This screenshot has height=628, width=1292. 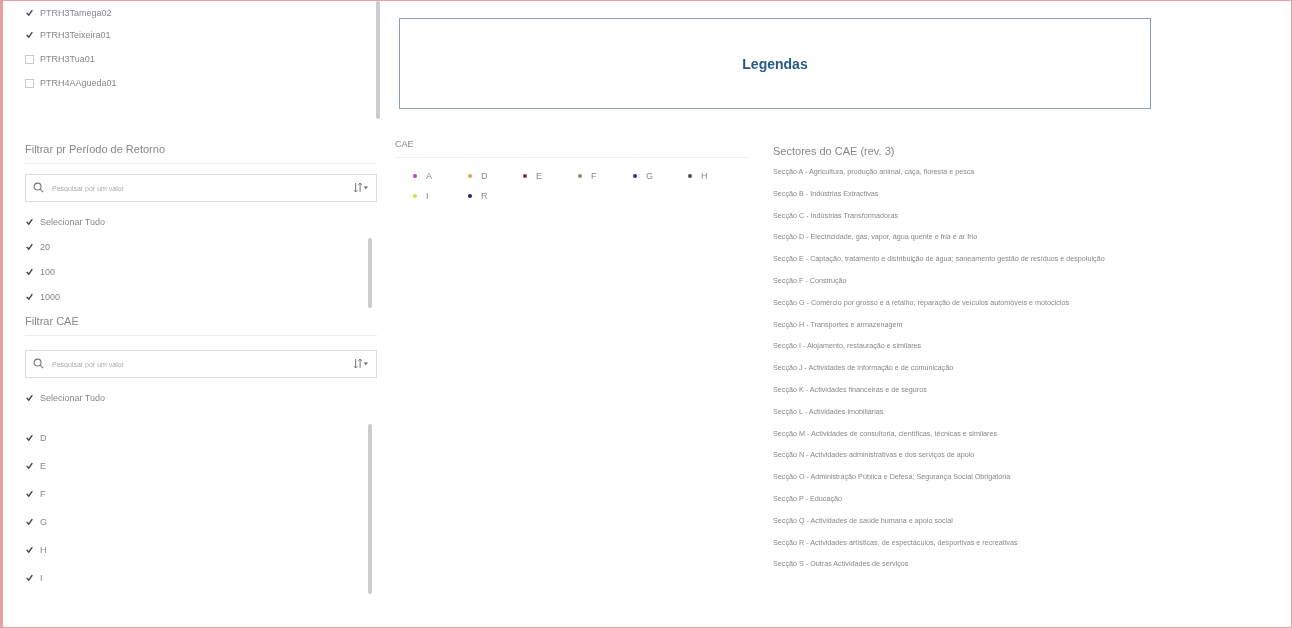 I want to click on legend-label: R, so click(x=484, y=196).